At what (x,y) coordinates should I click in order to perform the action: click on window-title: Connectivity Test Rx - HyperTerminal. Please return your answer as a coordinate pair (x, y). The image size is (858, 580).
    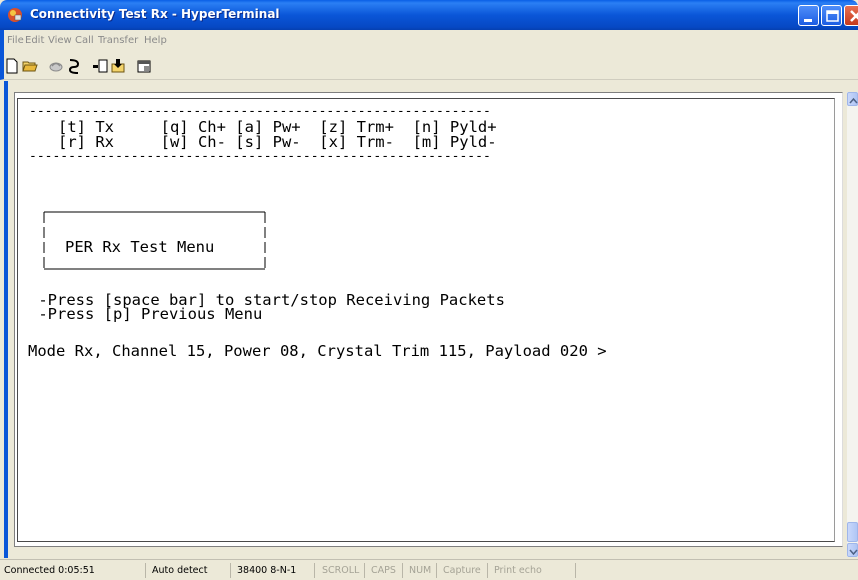
    Looking at the image, I should click on (155, 14).